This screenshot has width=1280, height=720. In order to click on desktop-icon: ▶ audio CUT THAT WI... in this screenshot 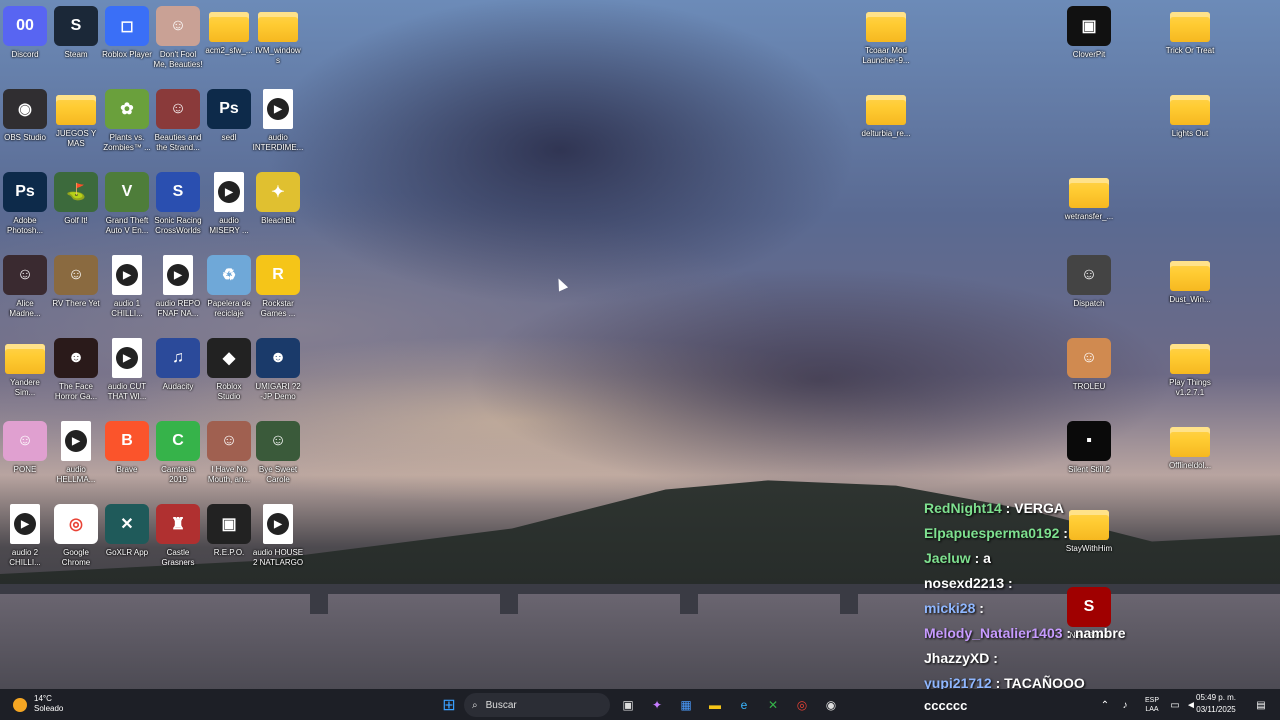, I will do `click(127, 370)`.